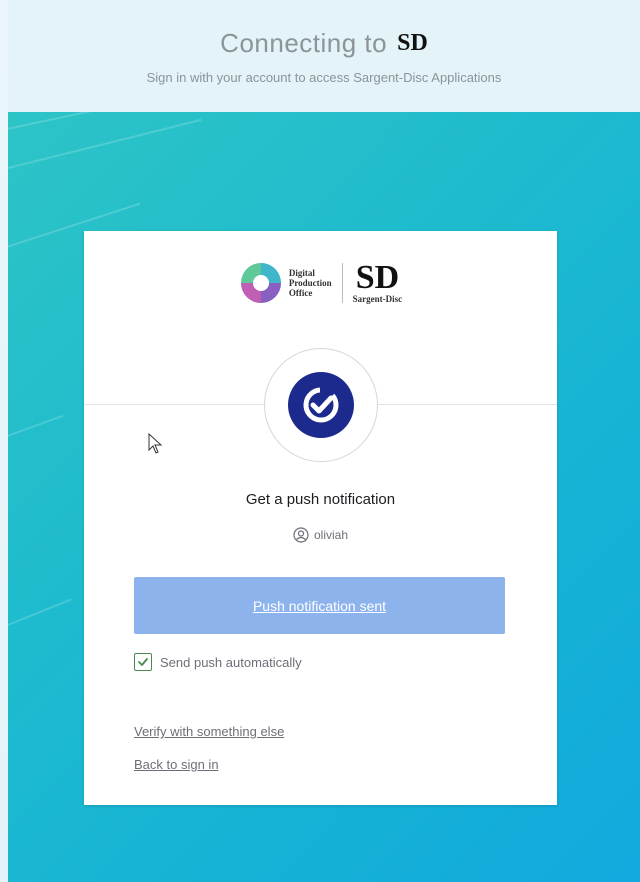  What do you see at coordinates (176, 764) in the screenshot?
I see `back-to-sign-in-link: Back to sign in` at bounding box center [176, 764].